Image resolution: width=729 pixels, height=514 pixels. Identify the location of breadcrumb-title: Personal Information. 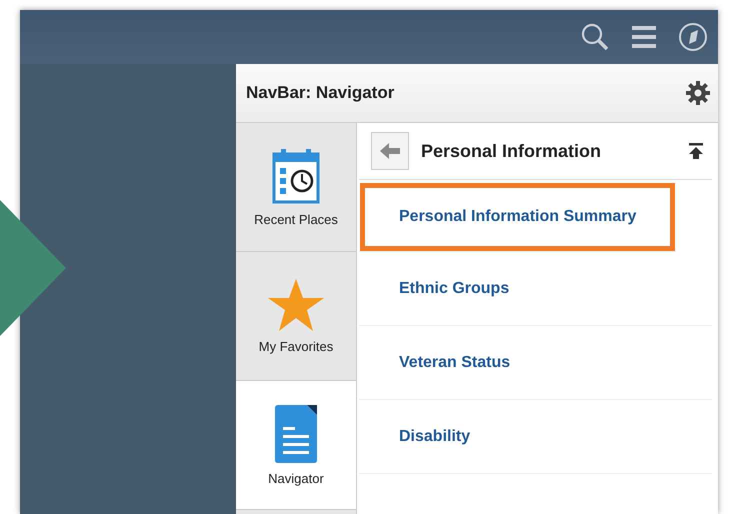
(511, 151).